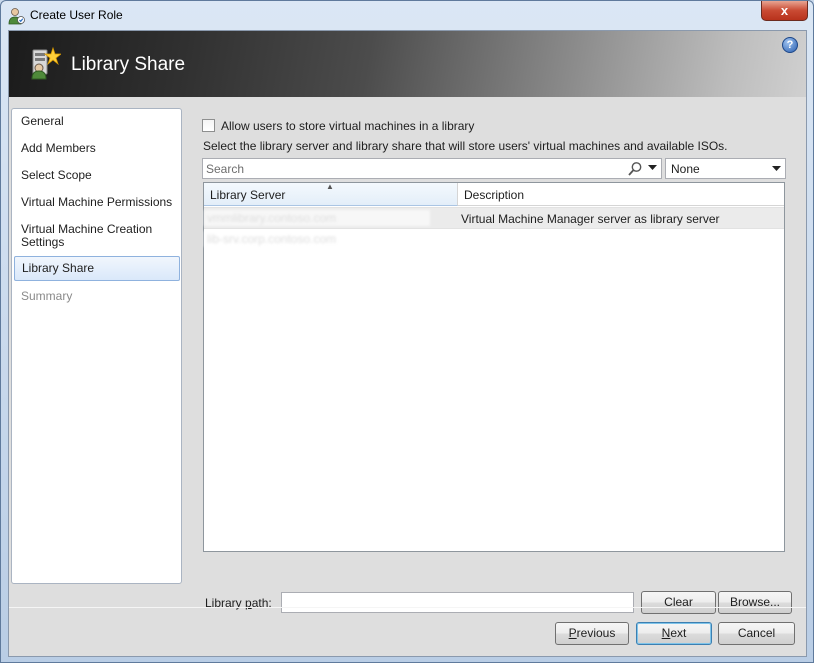 The image size is (814, 663). Describe the element at coordinates (494, 240) in the screenshot. I see `table-row: lib-srv.corp.contoso.com` at that location.